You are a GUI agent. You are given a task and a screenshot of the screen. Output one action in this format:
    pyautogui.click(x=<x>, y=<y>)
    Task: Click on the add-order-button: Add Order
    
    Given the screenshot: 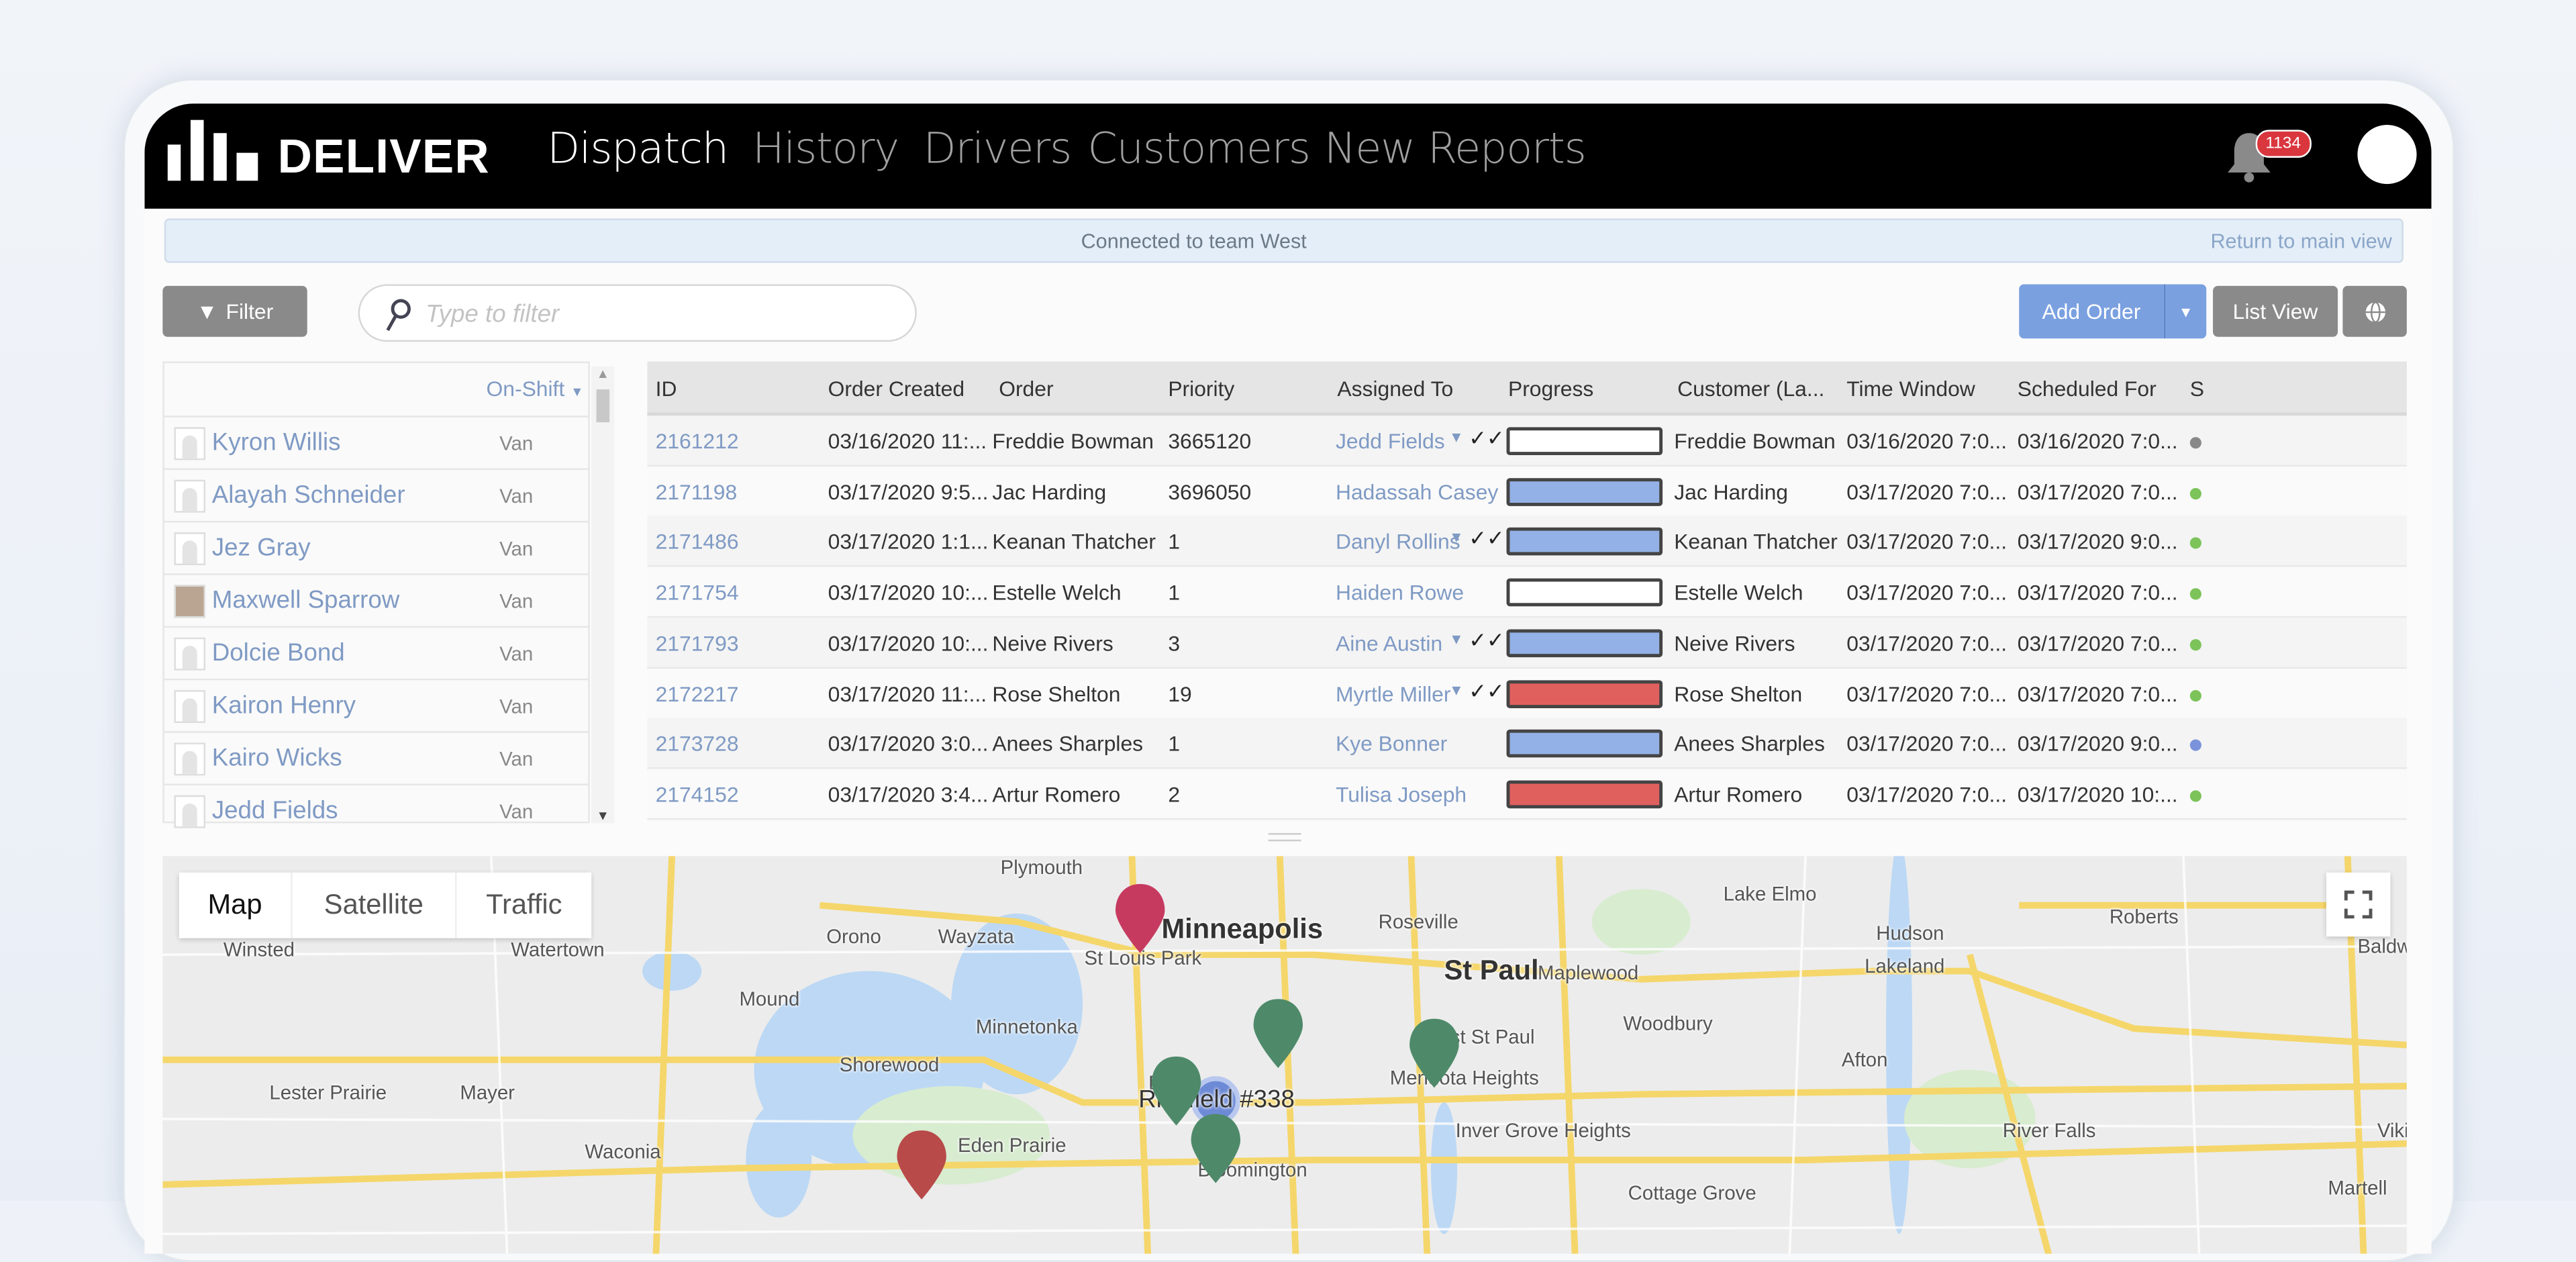 What is the action you would take?
    pyautogui.click(x=2091, y=311)
    